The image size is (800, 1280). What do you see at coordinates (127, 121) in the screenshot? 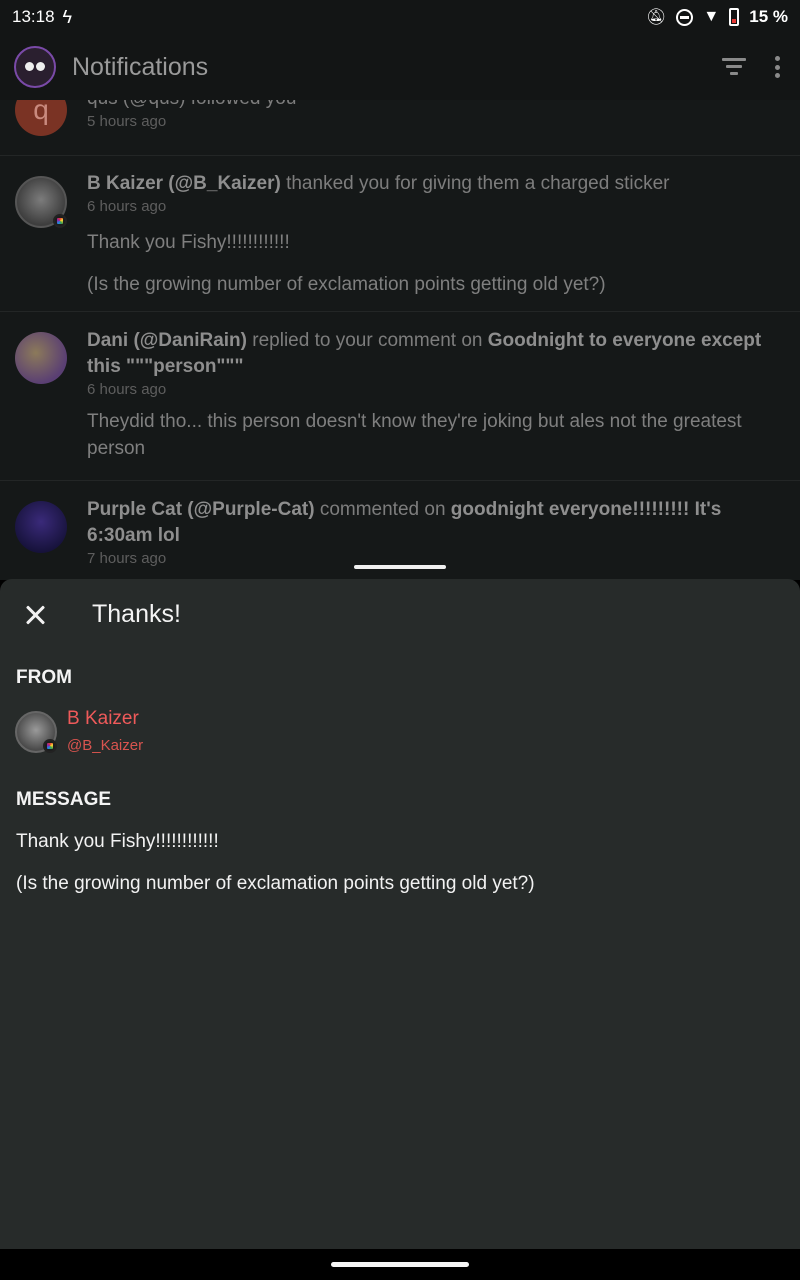
I see `notification-time: 5 hours ago` at bounding box center [127, 121].